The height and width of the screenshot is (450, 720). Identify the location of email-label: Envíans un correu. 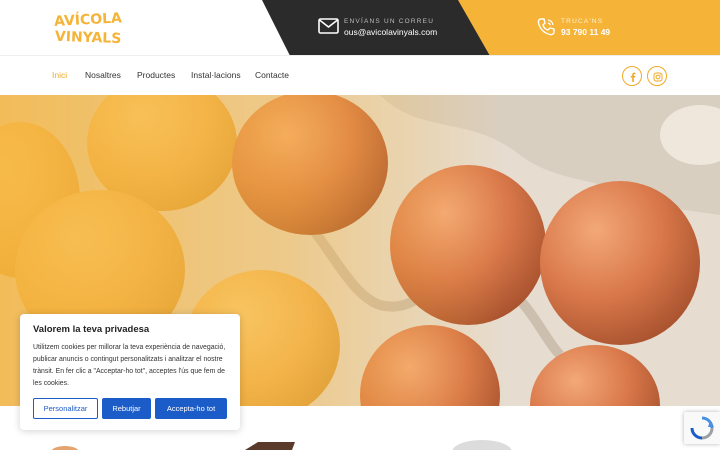
(389, 21).